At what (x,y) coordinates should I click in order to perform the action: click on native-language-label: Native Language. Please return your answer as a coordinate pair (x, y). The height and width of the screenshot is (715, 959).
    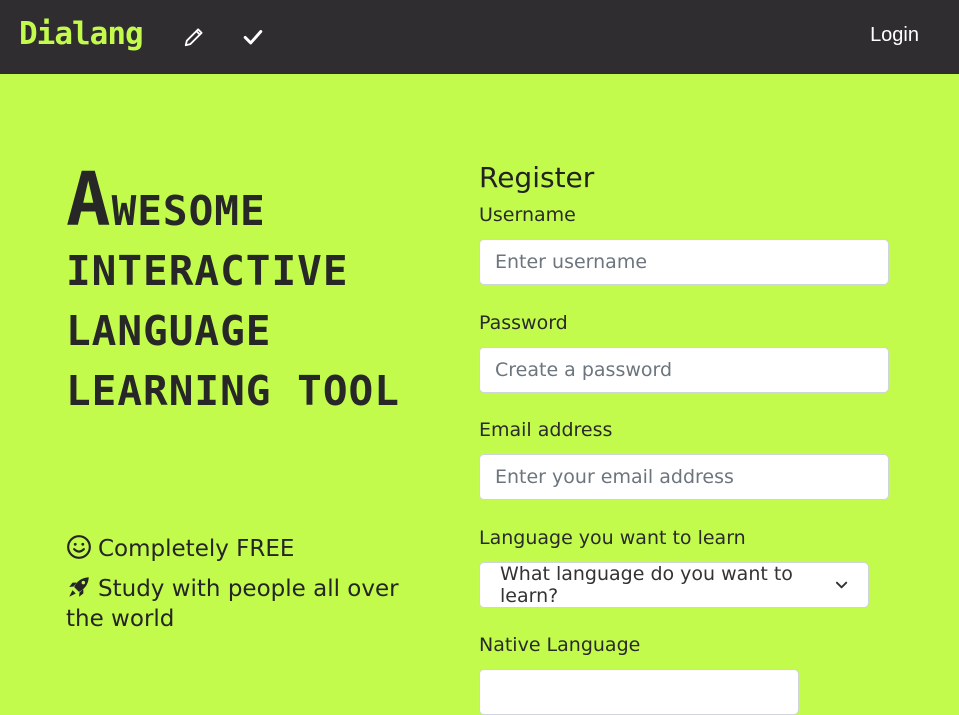
    Looking at the image, I should click on (560, 645).